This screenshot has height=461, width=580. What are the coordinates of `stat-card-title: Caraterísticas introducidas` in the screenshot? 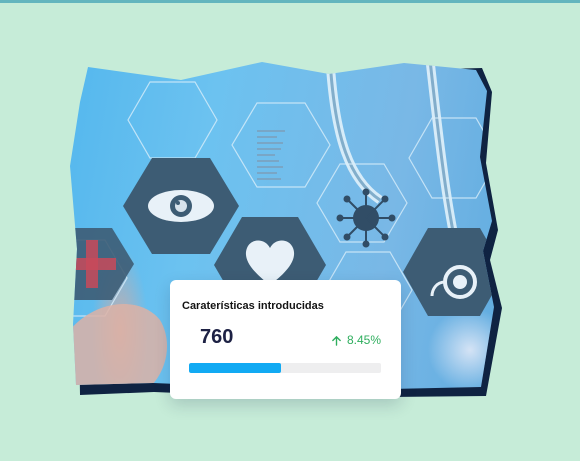 It's located at (253, 306).